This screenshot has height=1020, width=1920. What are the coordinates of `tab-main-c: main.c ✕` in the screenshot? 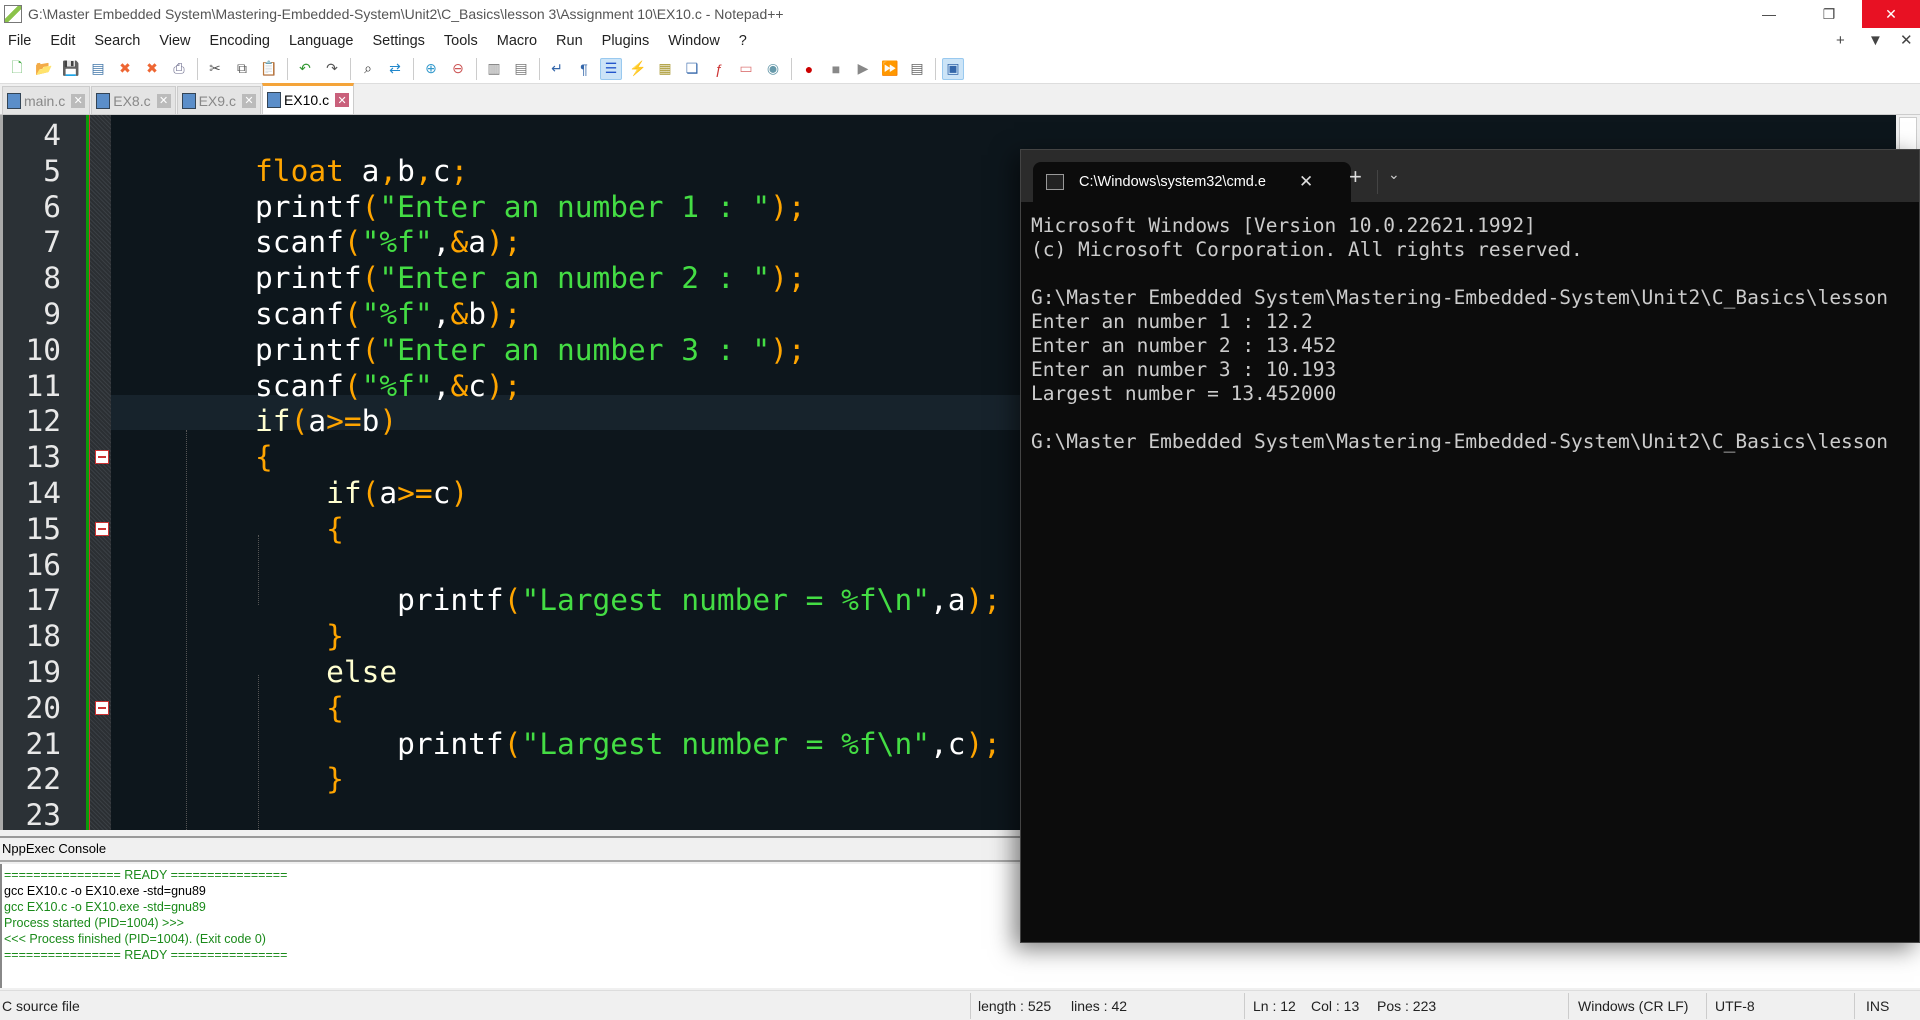 It's located at (46, 100).